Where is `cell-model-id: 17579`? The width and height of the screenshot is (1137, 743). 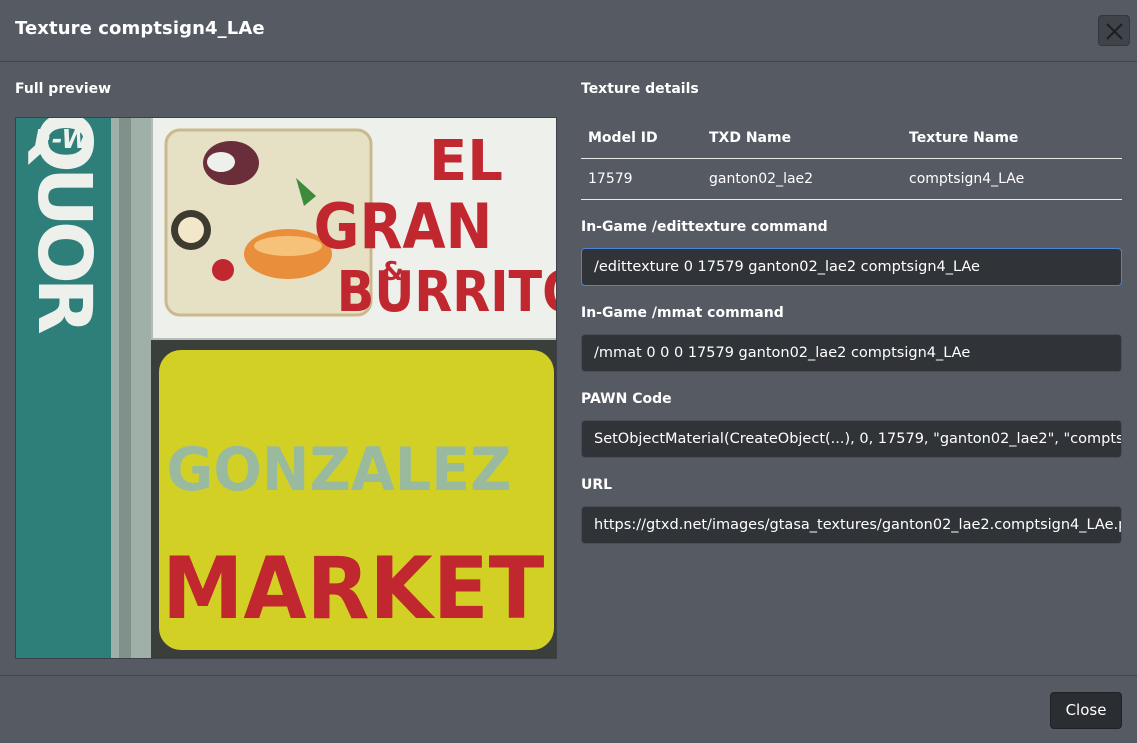
cell-model-id: 17579 is located at coordinates (641, 179).